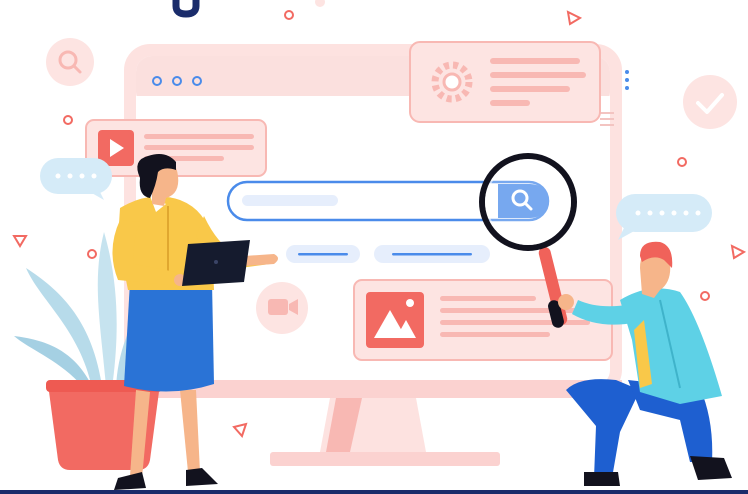 The width and height of the screenshot is (748, 494). What do you see at coordinates (627, 80) in the screenshot?
I see `menu-dots-icon` at bounding box center [627, 80].